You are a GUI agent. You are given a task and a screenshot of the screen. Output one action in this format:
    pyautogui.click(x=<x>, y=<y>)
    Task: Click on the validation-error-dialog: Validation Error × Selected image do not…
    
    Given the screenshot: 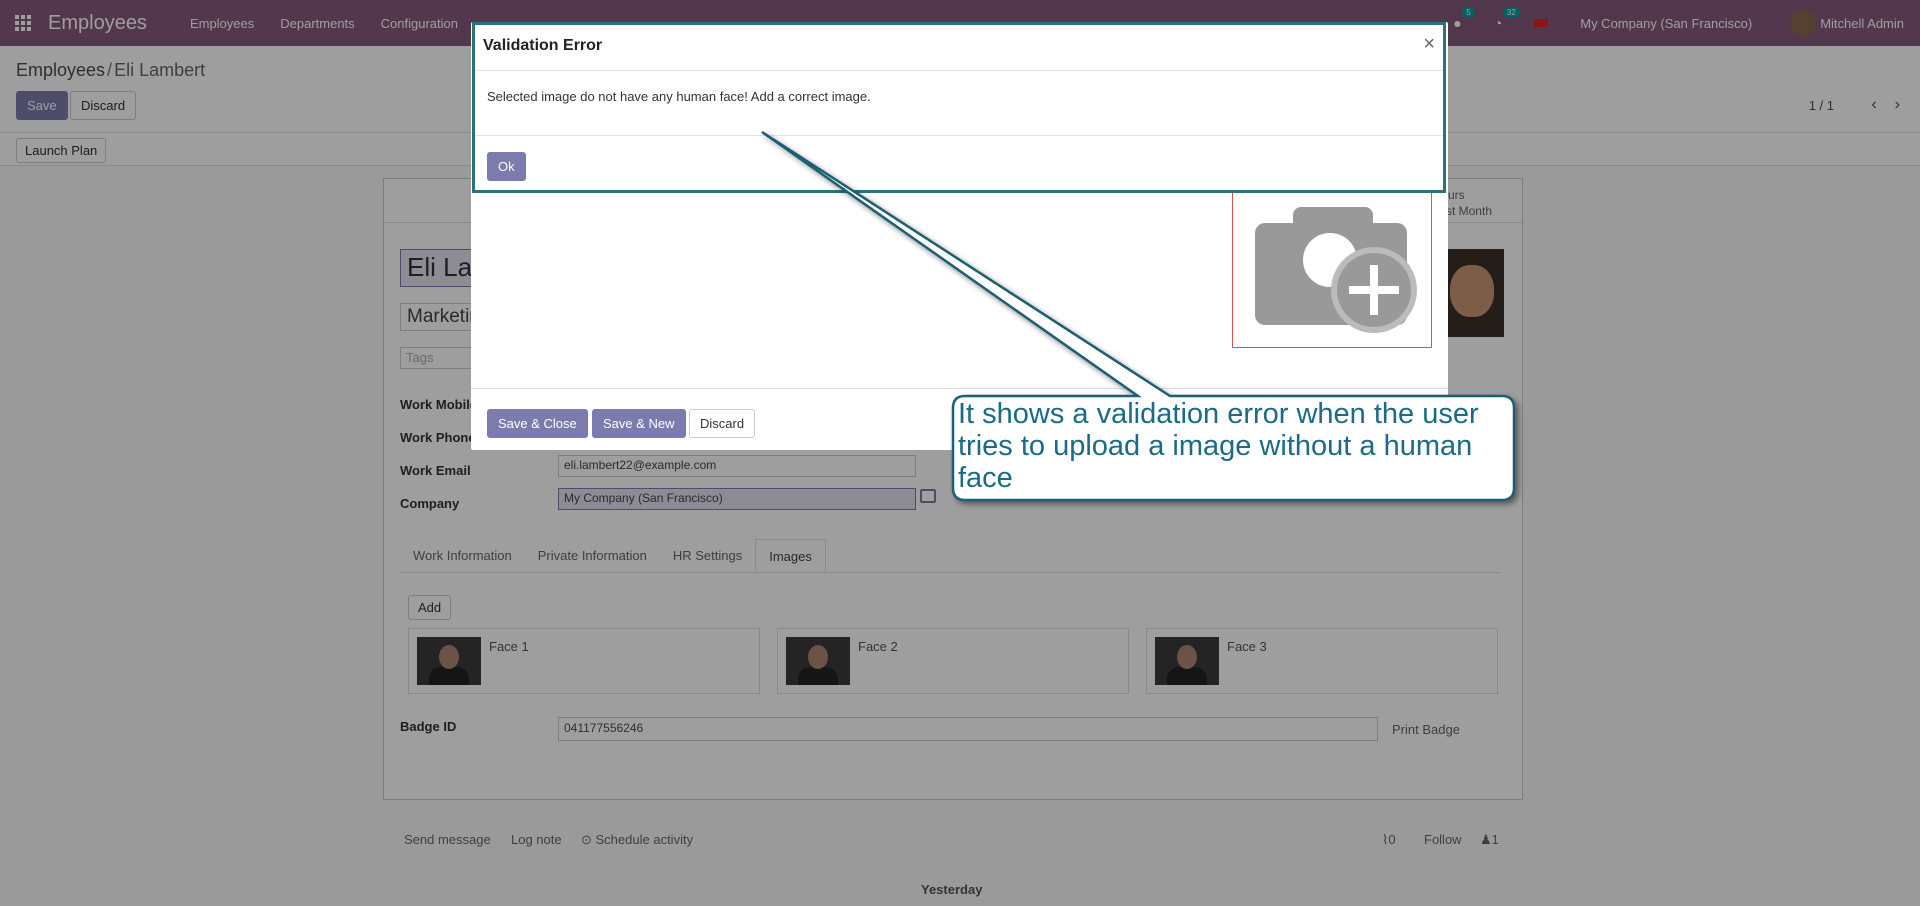 What is the action you would take?
    pyautogui.click(x=959, y=107)
    